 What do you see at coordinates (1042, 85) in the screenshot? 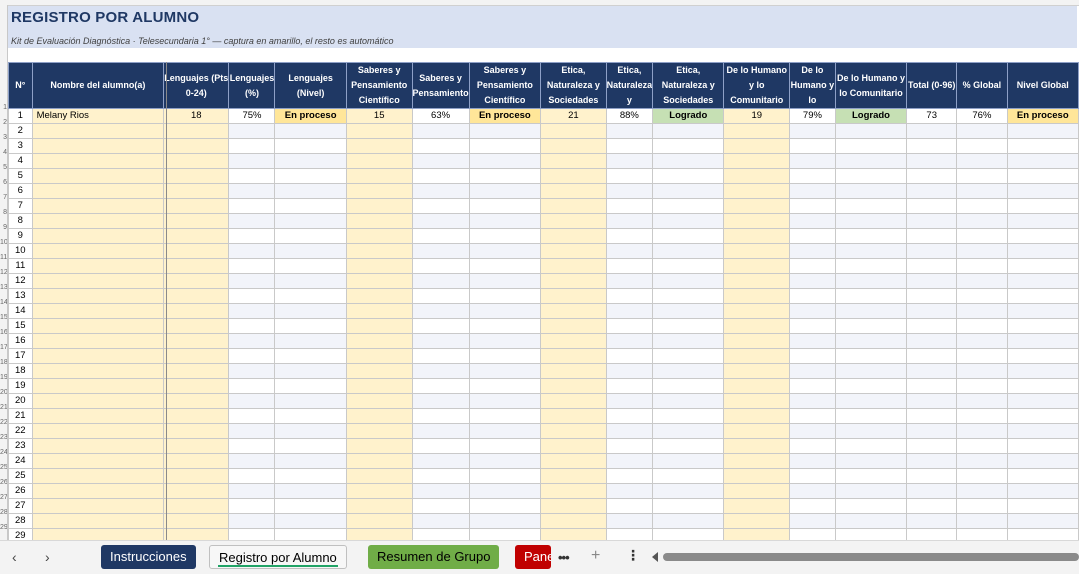
I see `column-header: Nivel Global` at bounding box center [1042, 85].